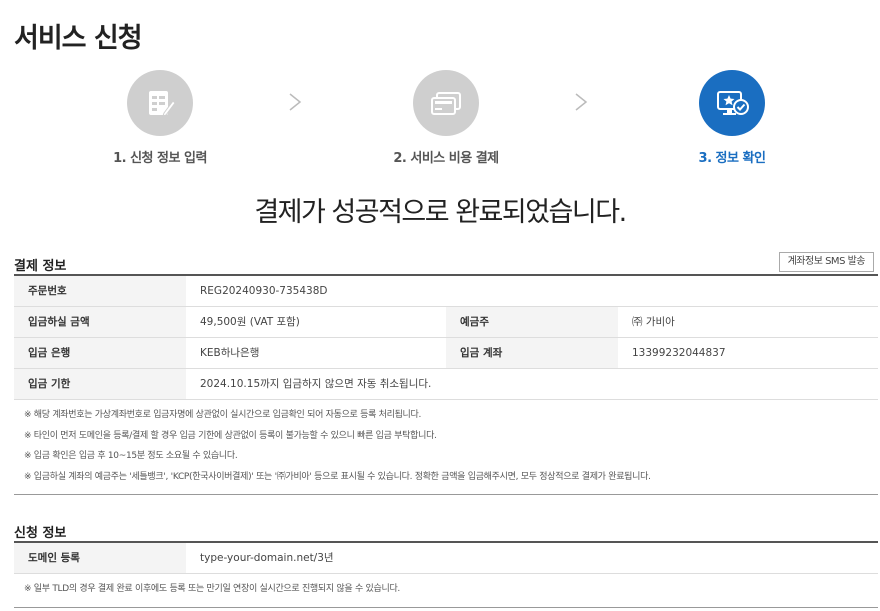 The width and height of the screenshot is (880, 611). What do you see at coordinates (40, 266) in the screenshot?
I see `payment-section-title: 결제 정보` at bounding box center [40, 266].